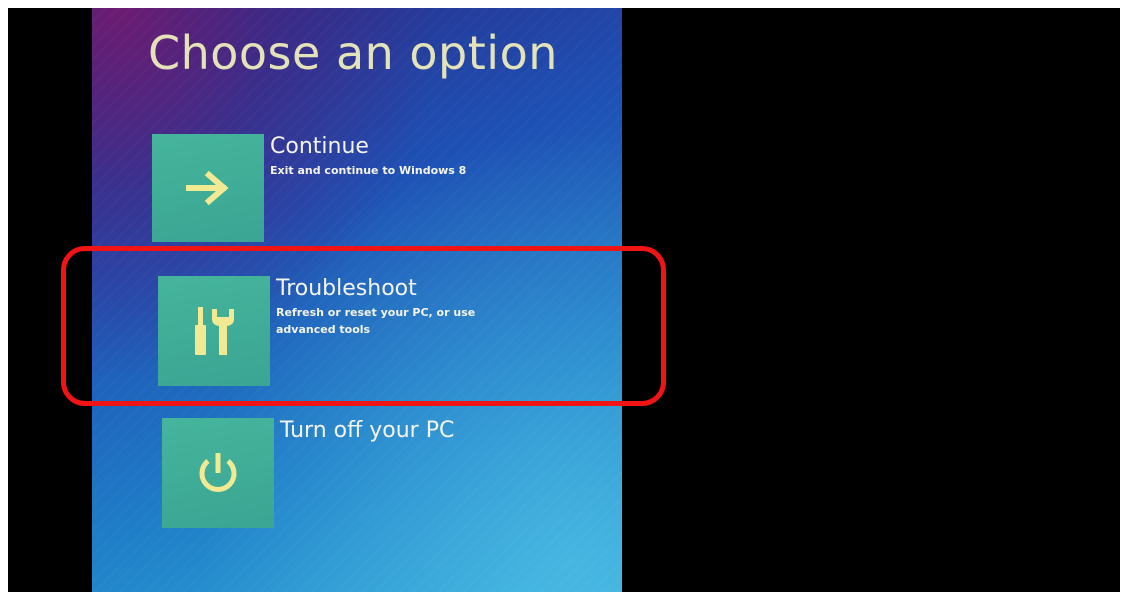 Image resolution: width=1122 pixels, height=594 pixels. Describe the element at coordinates (323, 329) in the screenshot. I see `troubleshoot-description-line2: advanced tools` at that location.